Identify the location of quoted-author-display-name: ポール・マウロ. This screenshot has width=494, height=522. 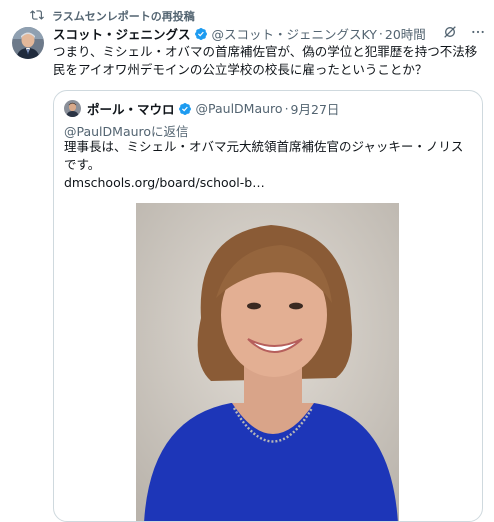
(131, 108).